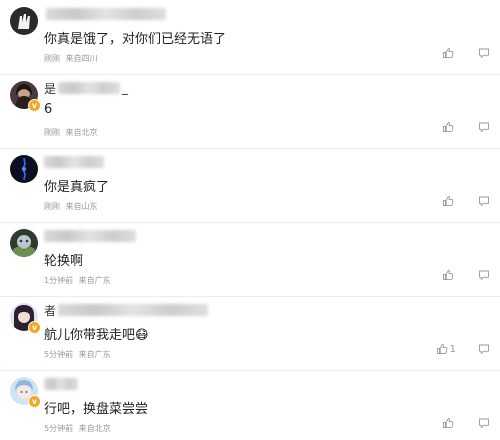 This screenshot has width=500, height=440. I want to click on comment-text: 你是真疯了, so click(77, 187).